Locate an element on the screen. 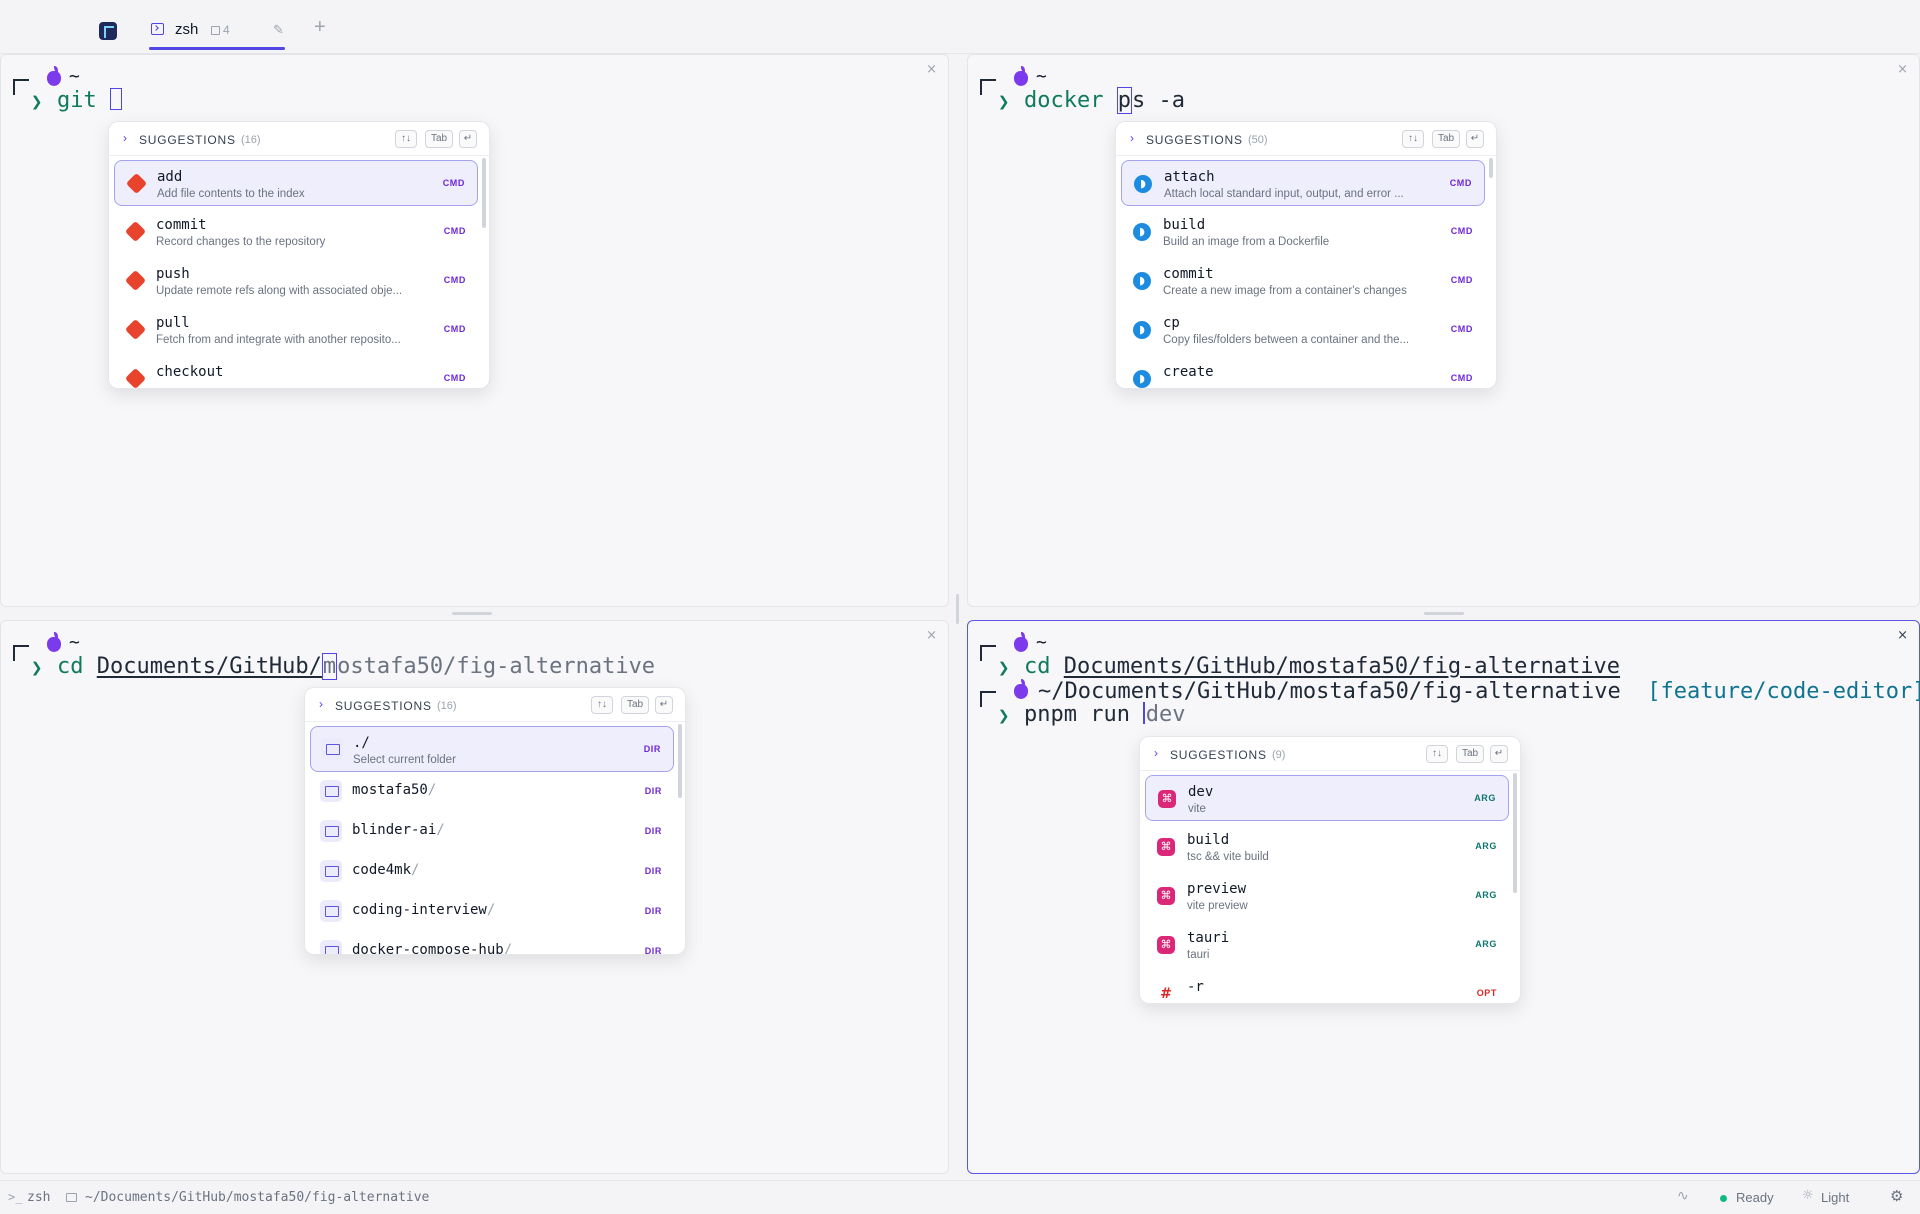 Image resolution: width=1920 pixels, height=1214 pixels. suggestion-item: blinder-ai/ DIR is located at coordinates (492, 831).